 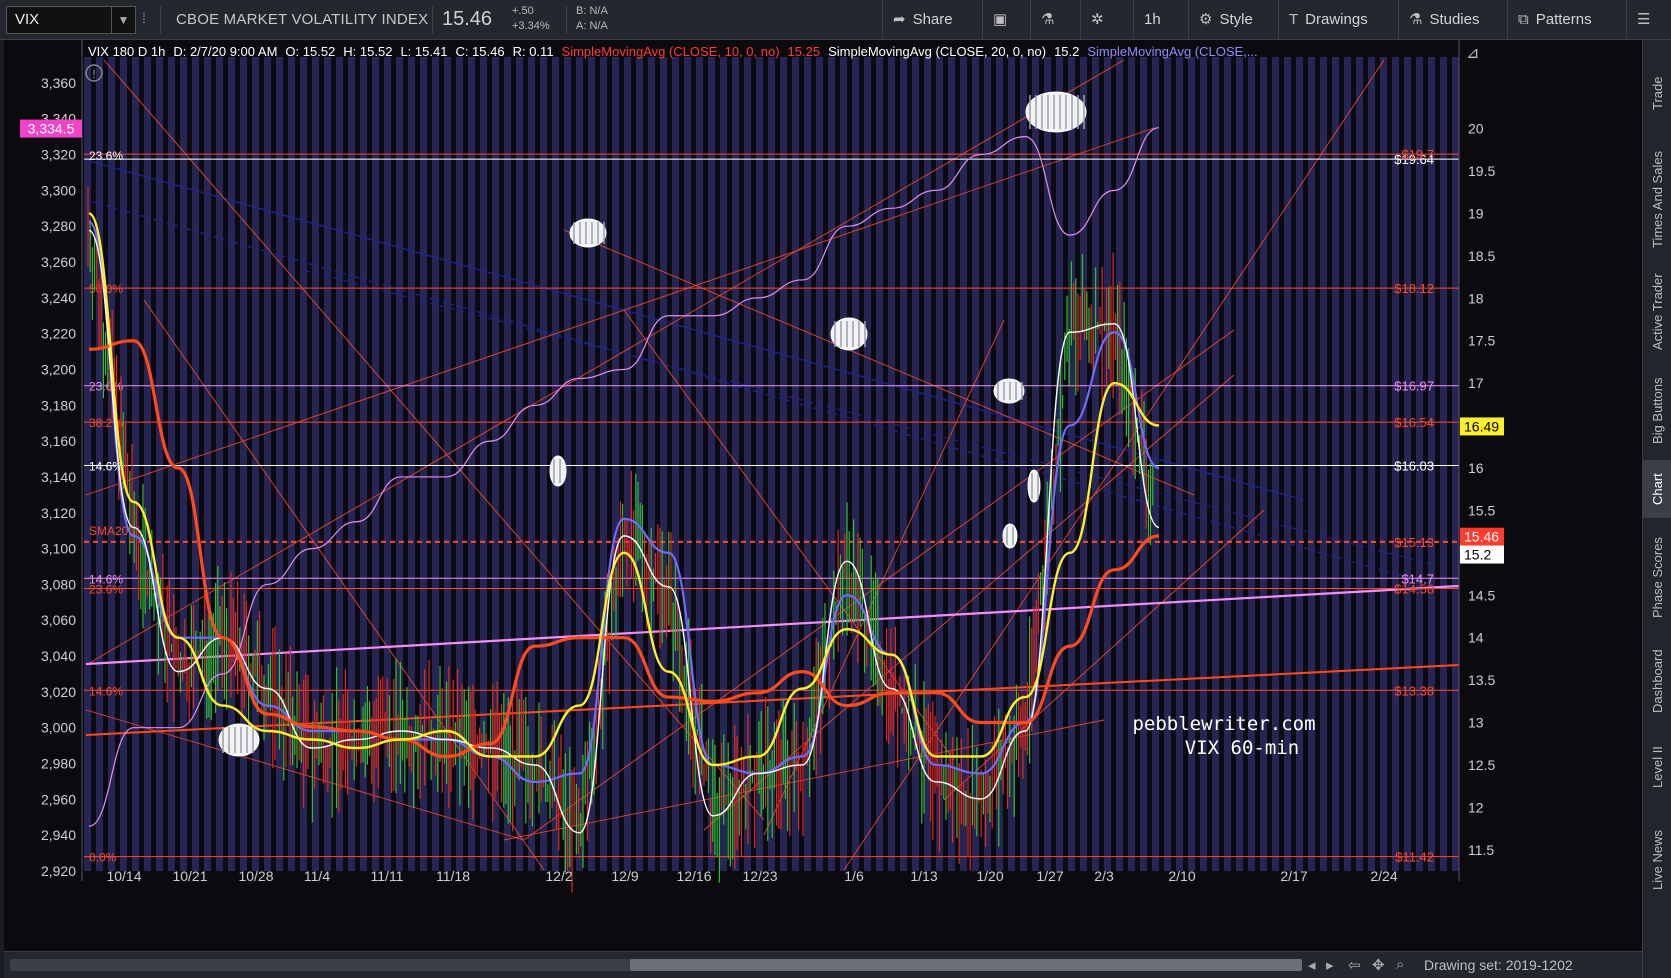 What do you see at coordinates (1657, 489) in the screenshot?
I see `sidebar-tab-chart: Chart` at bounding box center [1657, 489].